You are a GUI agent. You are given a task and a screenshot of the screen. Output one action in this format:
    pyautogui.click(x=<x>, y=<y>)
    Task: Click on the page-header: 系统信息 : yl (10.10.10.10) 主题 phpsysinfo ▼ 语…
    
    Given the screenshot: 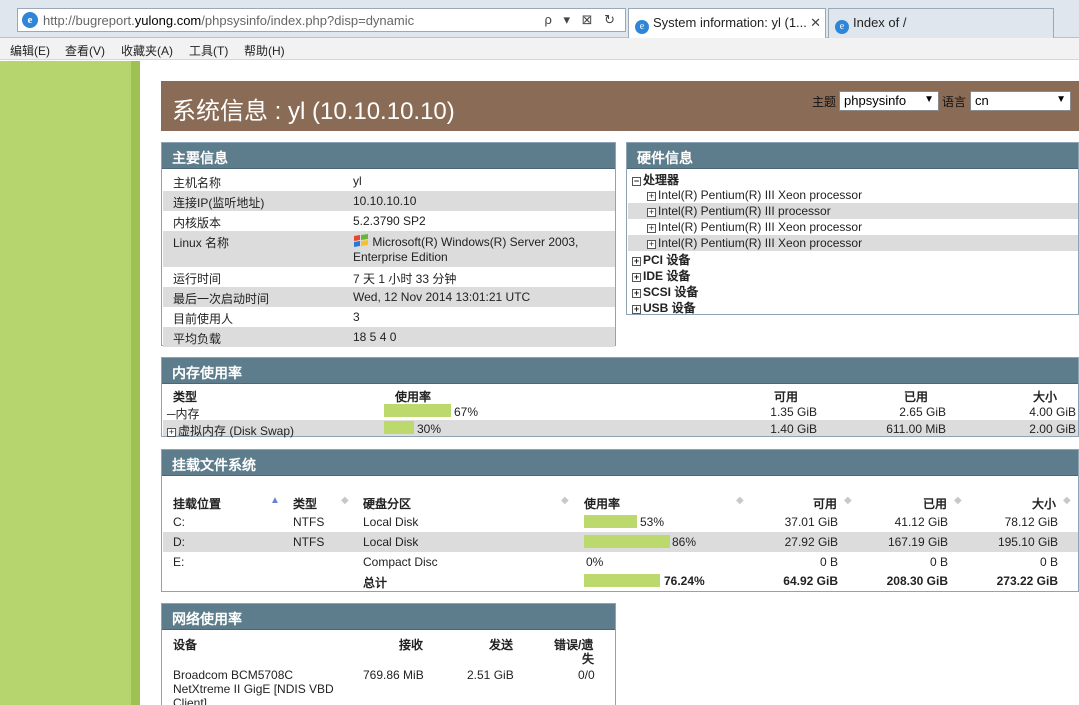 What is the action you would take?
    pyautogui.click(x=620, y=106)
    